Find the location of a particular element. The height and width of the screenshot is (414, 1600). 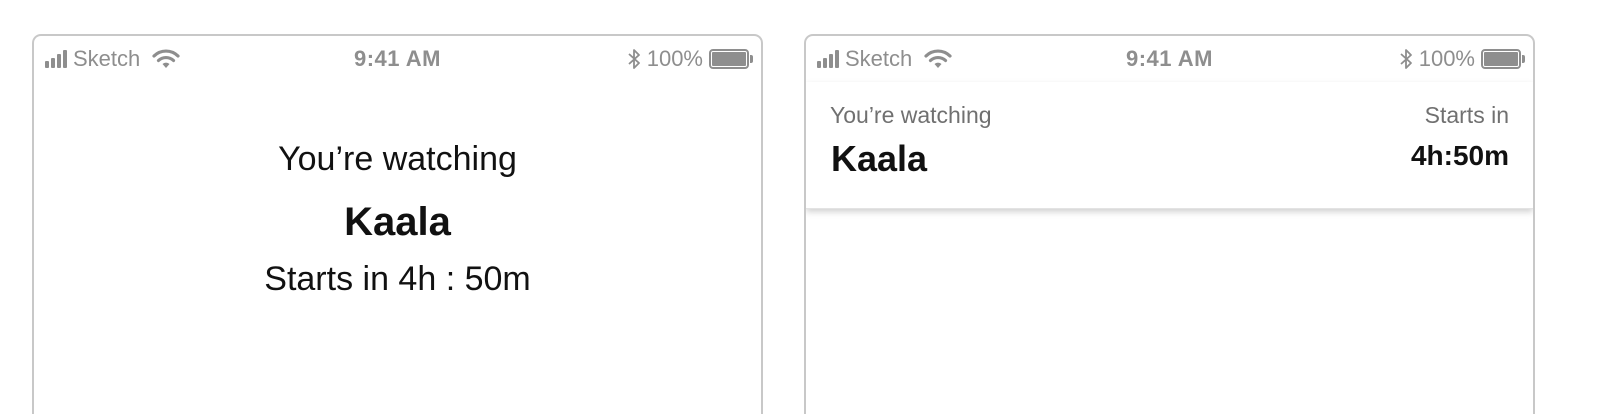

starts-in-text: Starts in 4h : 50m is located at coordinates (397, 279).